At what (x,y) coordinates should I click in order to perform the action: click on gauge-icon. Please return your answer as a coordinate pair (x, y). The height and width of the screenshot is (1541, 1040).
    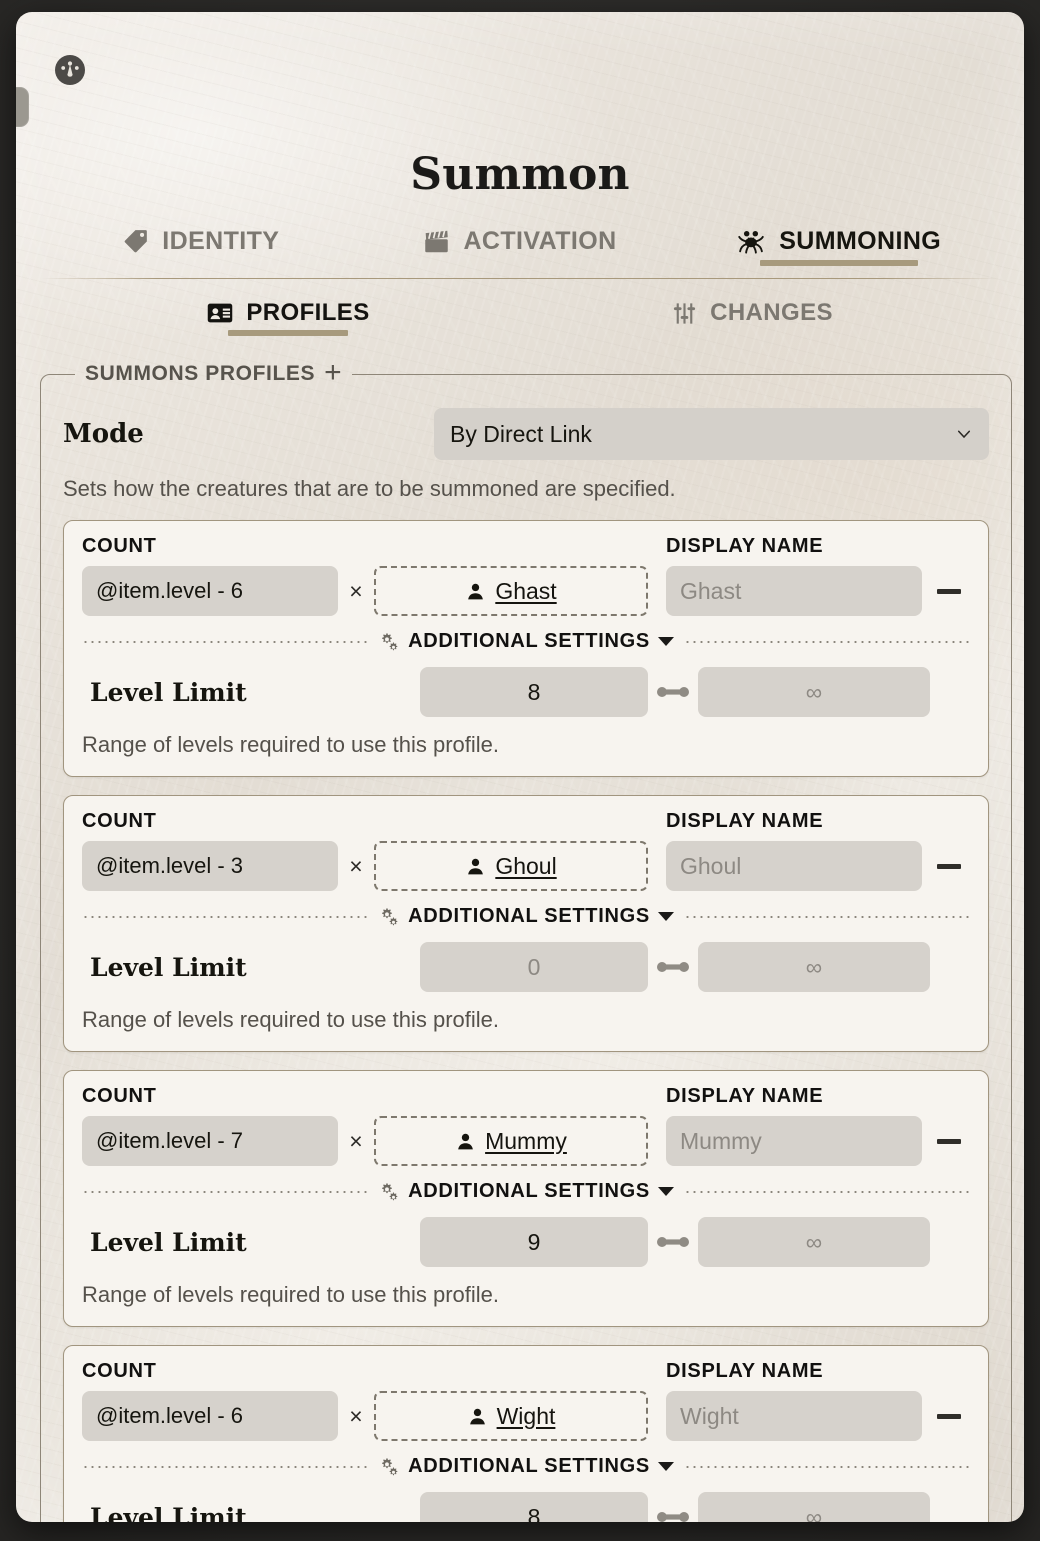
    Looking at the image, I should click on (70, 72).